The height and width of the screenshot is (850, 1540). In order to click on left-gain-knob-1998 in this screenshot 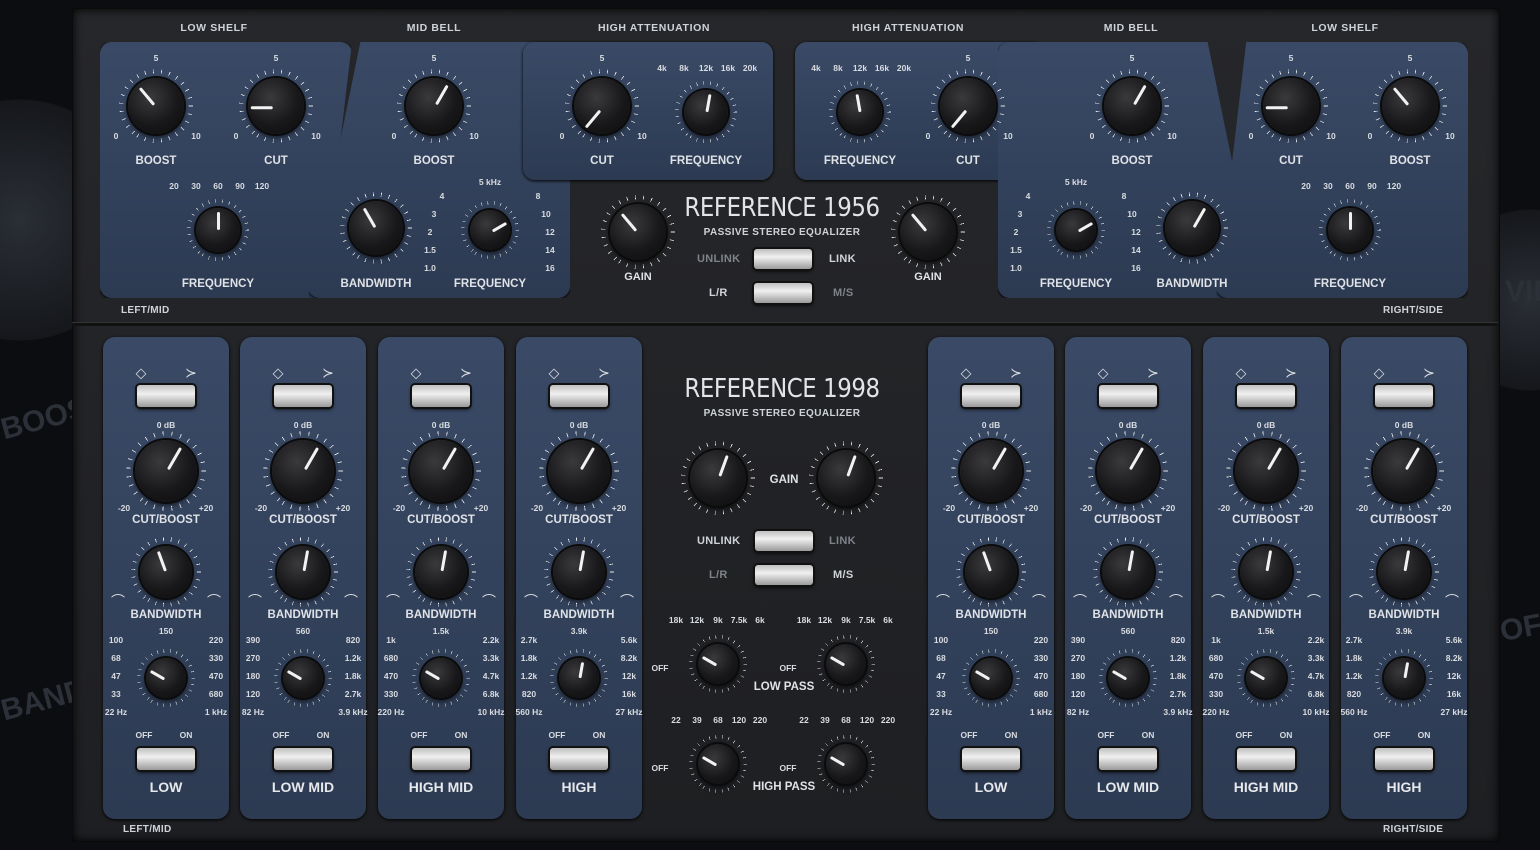, I will do `click(718, 478)`.